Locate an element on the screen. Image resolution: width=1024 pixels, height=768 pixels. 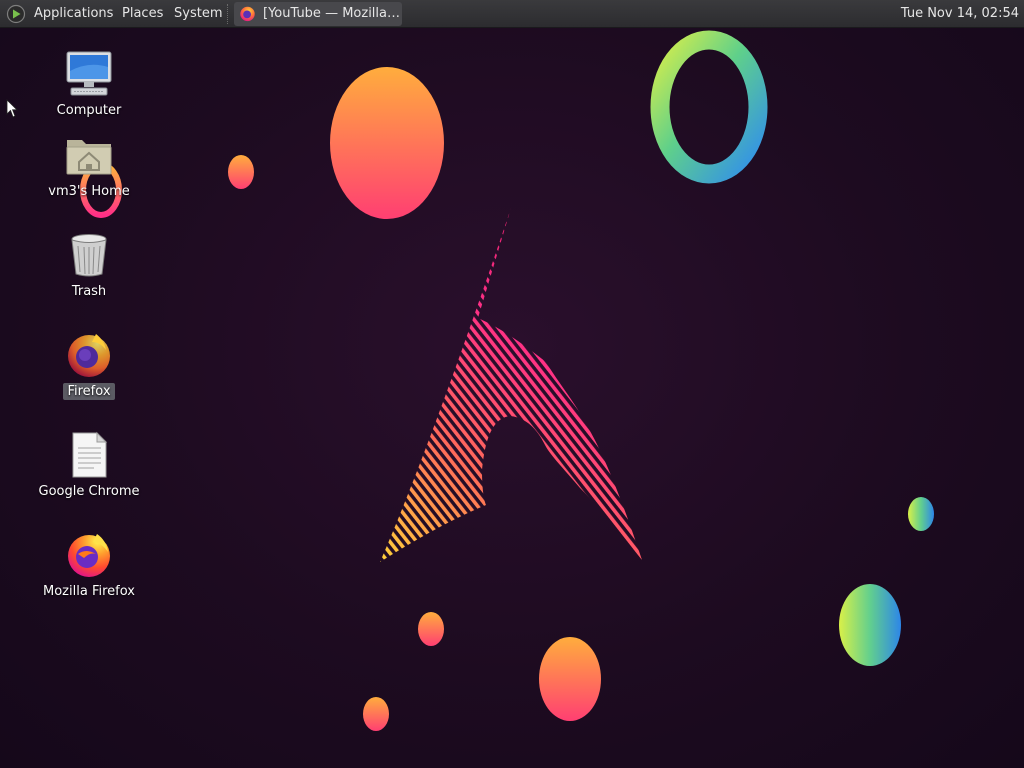
gradient-ring is located at coordinates (709, 107).